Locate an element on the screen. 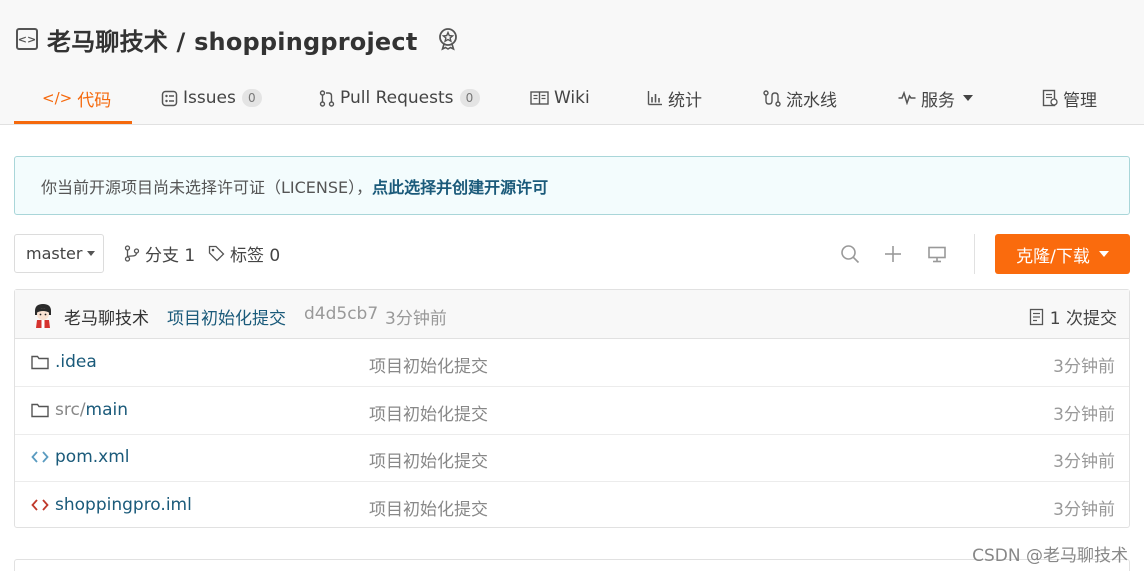  repo-title-row: <> 老马聊技术 / shoppingproject is located at coordinates (238, 39).